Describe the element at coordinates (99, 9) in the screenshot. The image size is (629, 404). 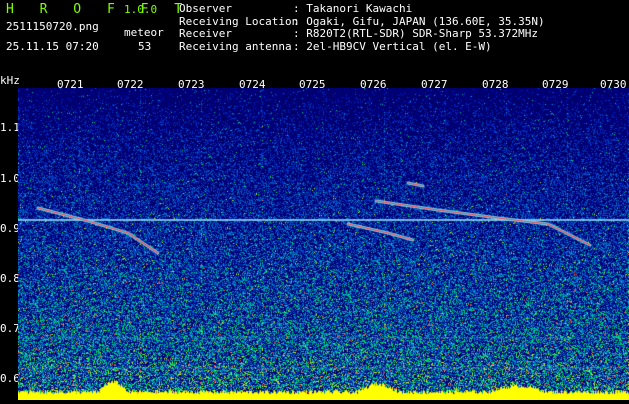
I see `app-logo: H R O F F T` at that location.